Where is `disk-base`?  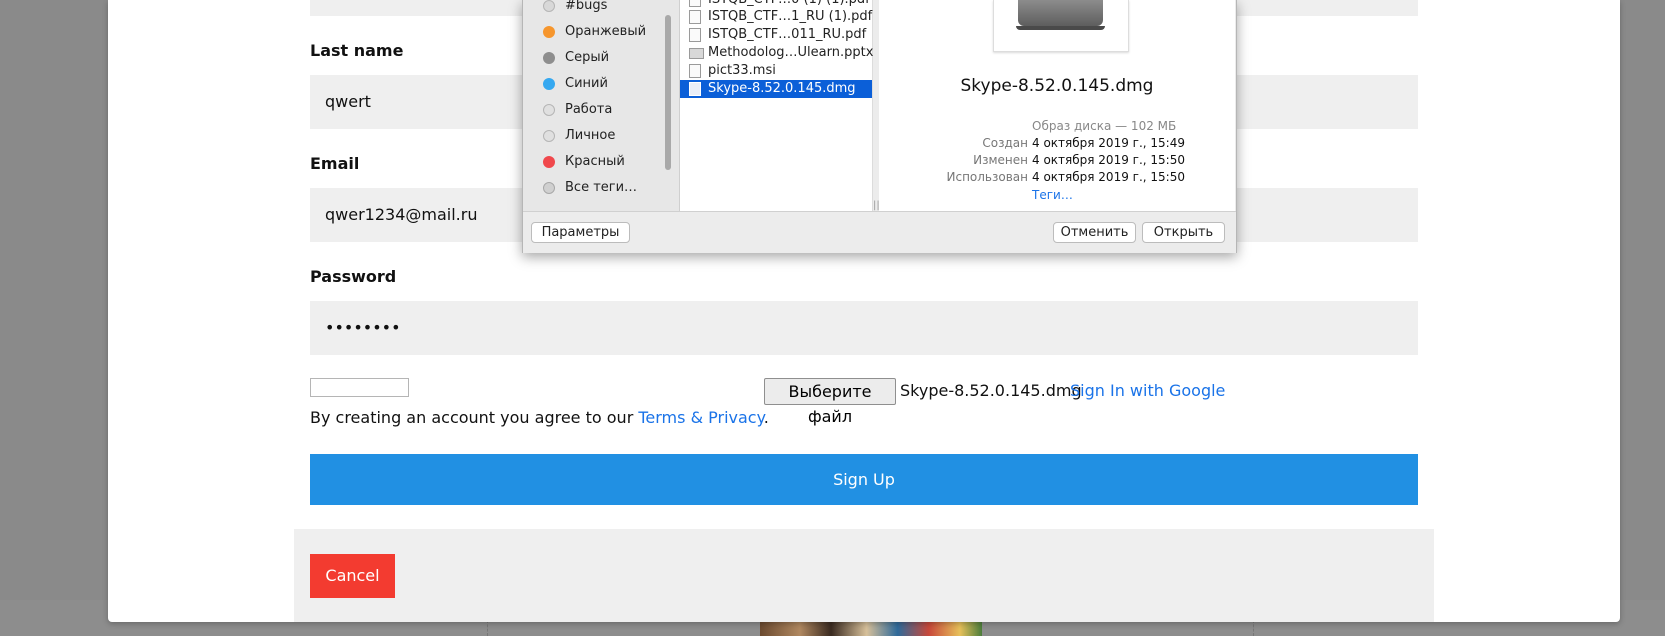
disk-base is located at coordinates (1060, 28).